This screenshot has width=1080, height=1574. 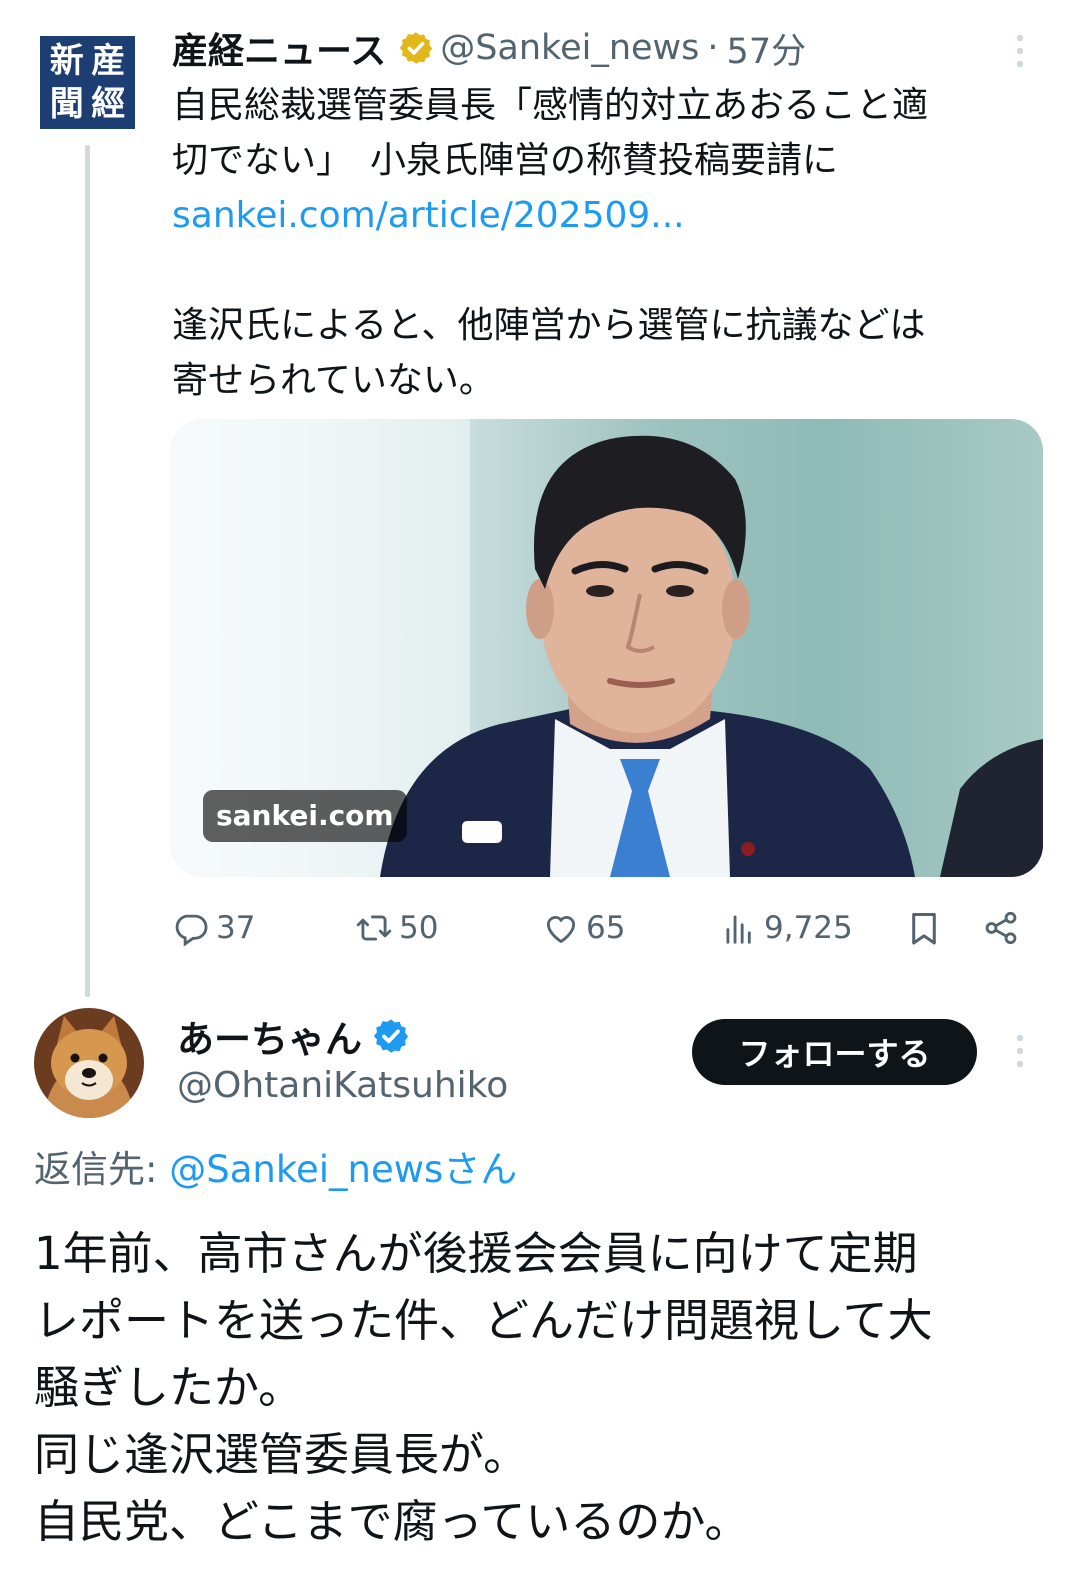 I want to click on reply-count: 37, so click(x=236, y=928).